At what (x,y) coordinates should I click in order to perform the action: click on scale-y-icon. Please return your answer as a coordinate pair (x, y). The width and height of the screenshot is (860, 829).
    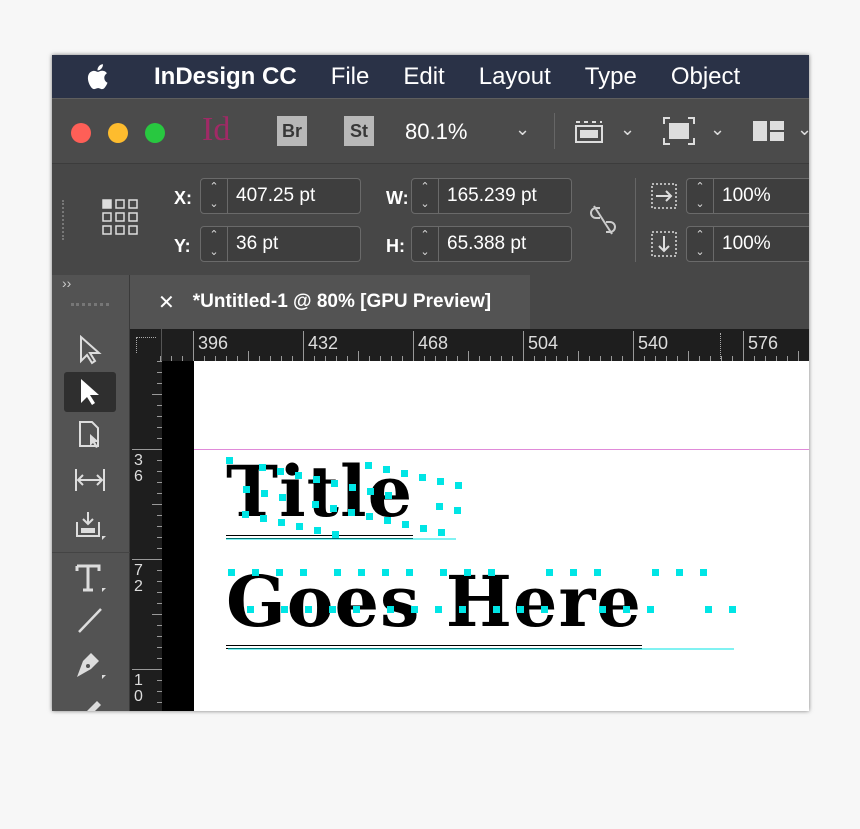
    Looking at the image, I should click on (664, 246).